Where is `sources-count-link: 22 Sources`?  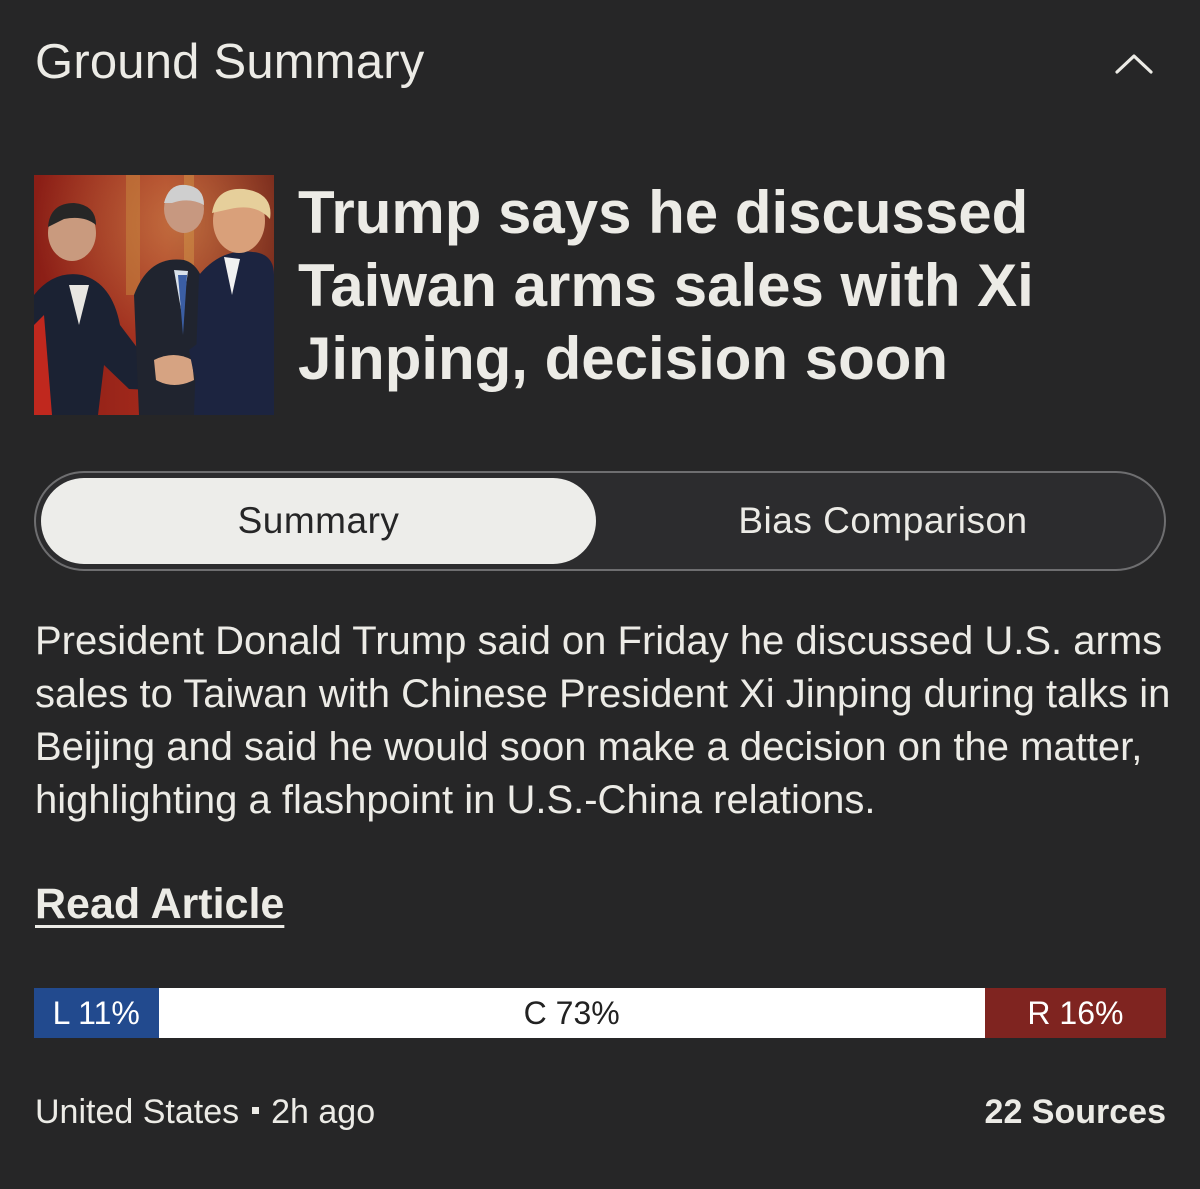
sources-count-link: 22 Sources is located at coordinates (1075, 1112).